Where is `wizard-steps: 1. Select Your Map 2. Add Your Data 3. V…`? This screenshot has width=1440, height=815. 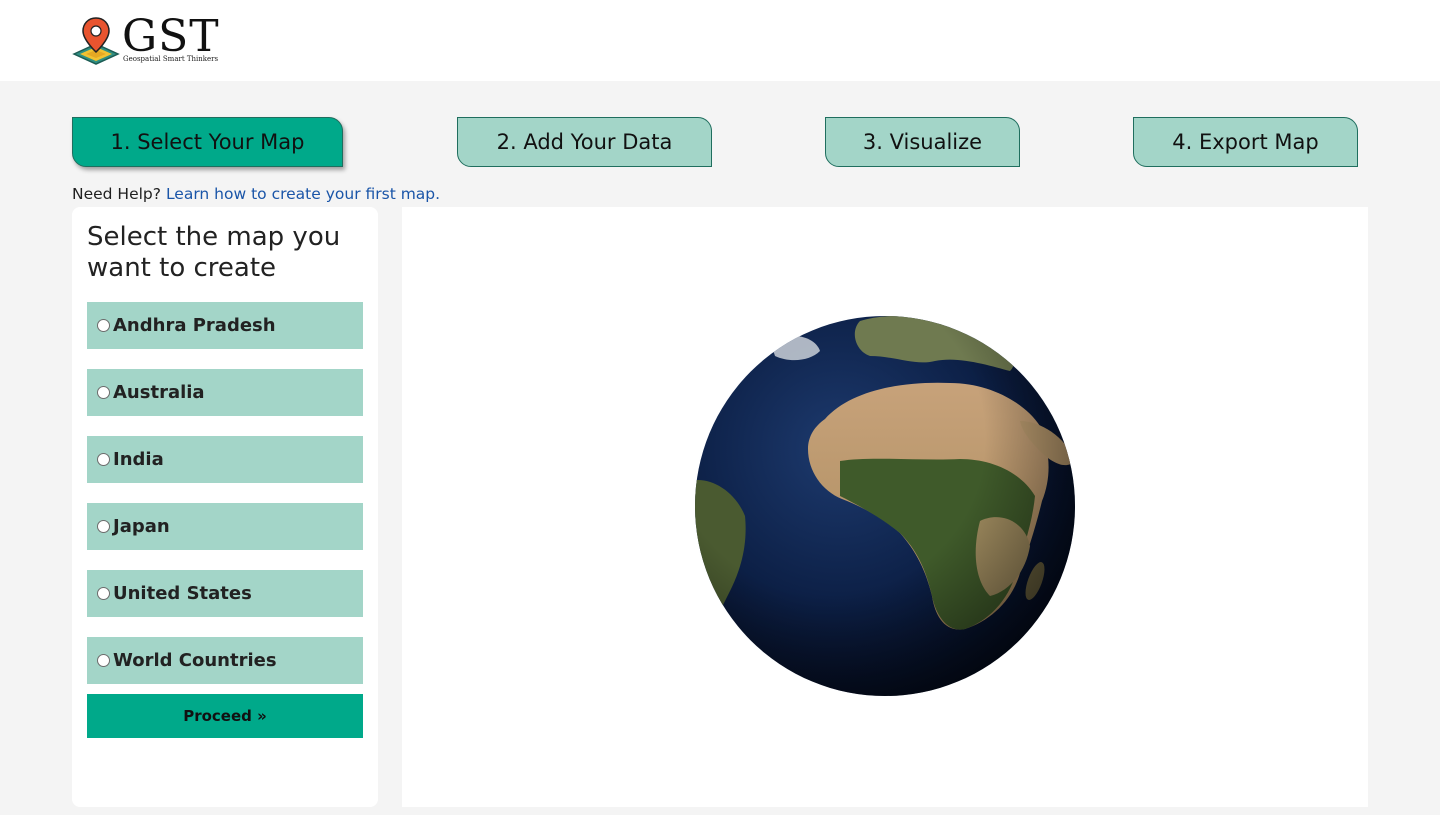
wizard-steps: 1. Select Your Map 2. Add Your Data 3. V… is located at coordinates (720, 143).